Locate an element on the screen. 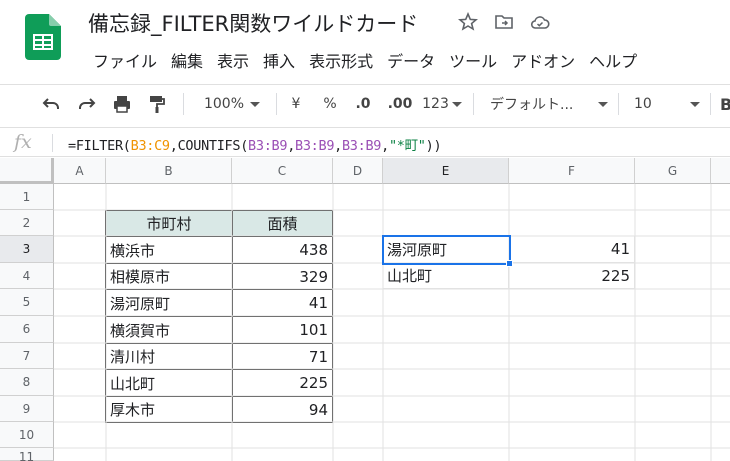 The image size is (730, 461). redo-icon is located at coordinates (87, 104).